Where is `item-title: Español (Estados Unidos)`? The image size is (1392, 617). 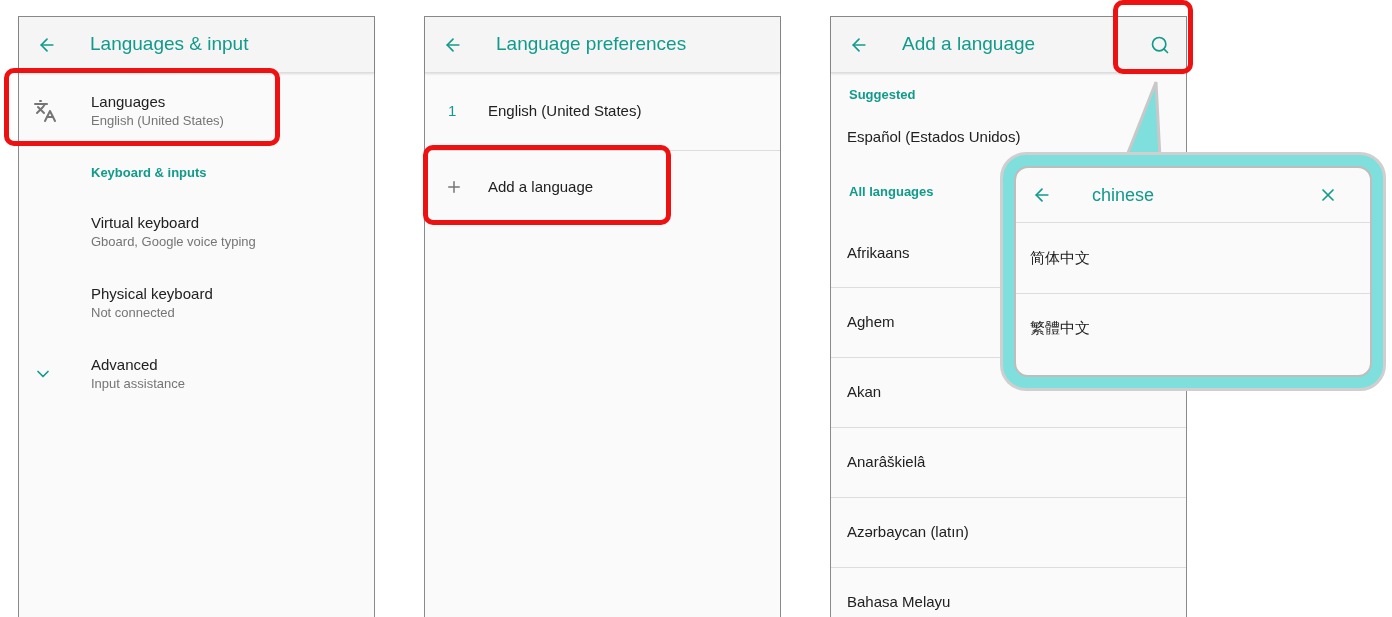
item-title: Español (Estados Unidos) is located at coordinates (934, 136).